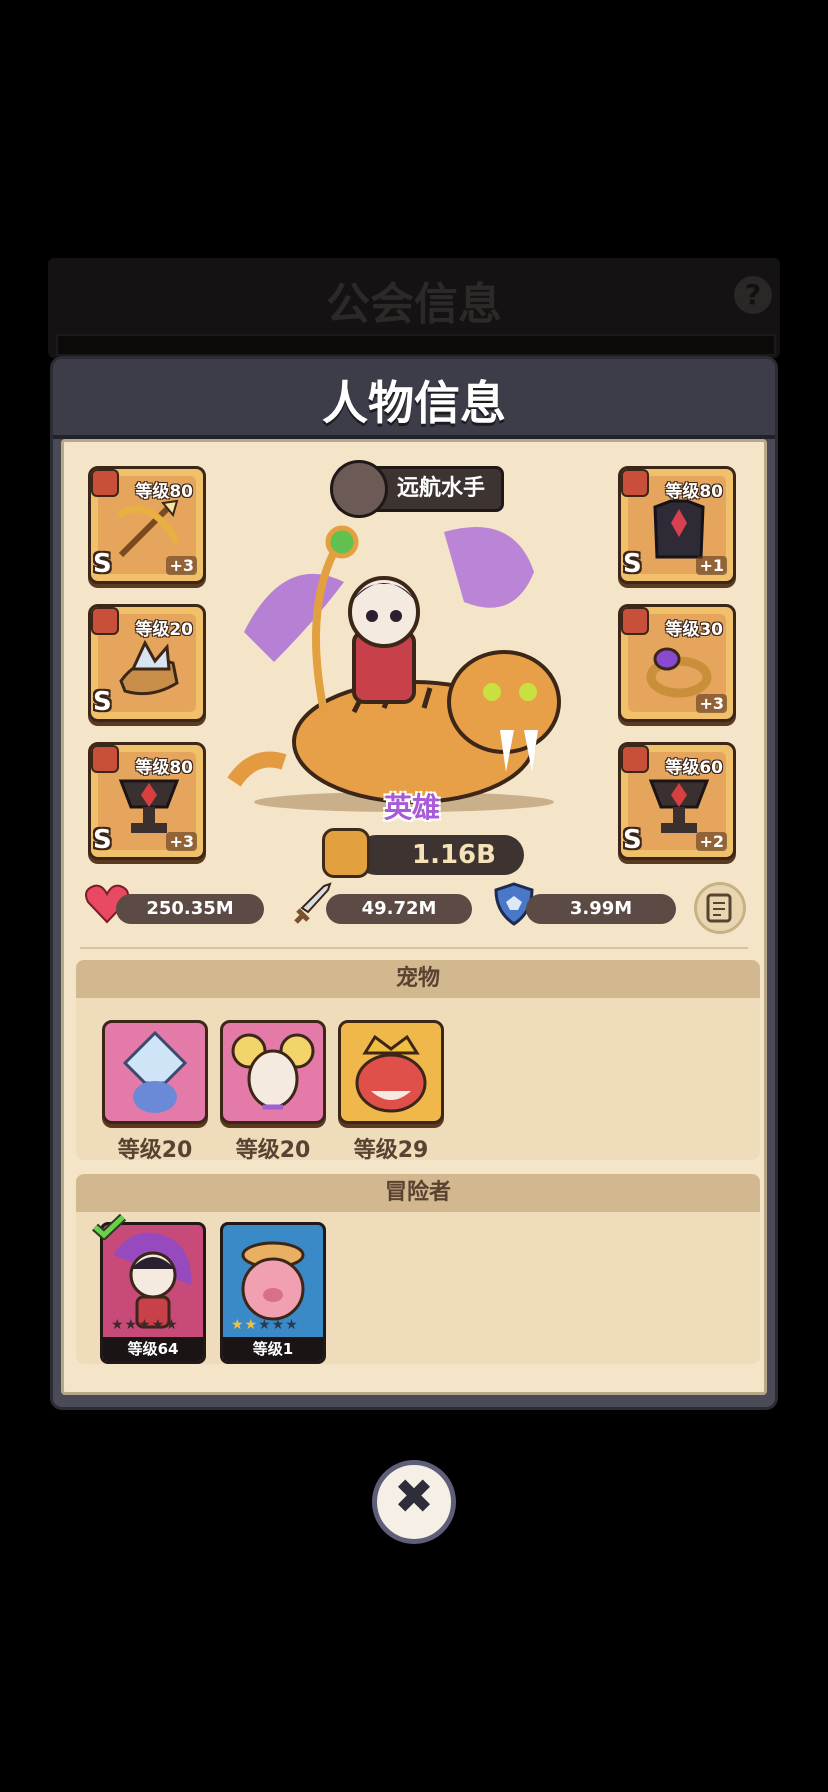 The height and width of the screenshot is (1792, 828). Describe the element at coordinates (679, 529) in the screenshot. I see `dark-armor-icon` at that location.